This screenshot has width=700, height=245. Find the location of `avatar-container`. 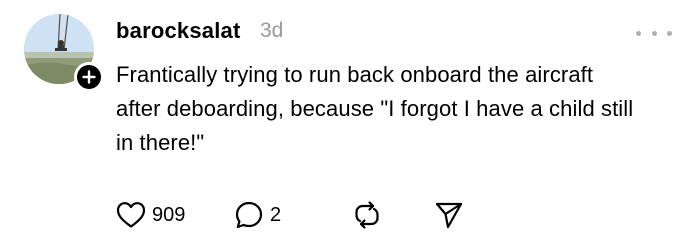

avatar-container is located at coordinates (64, 53).